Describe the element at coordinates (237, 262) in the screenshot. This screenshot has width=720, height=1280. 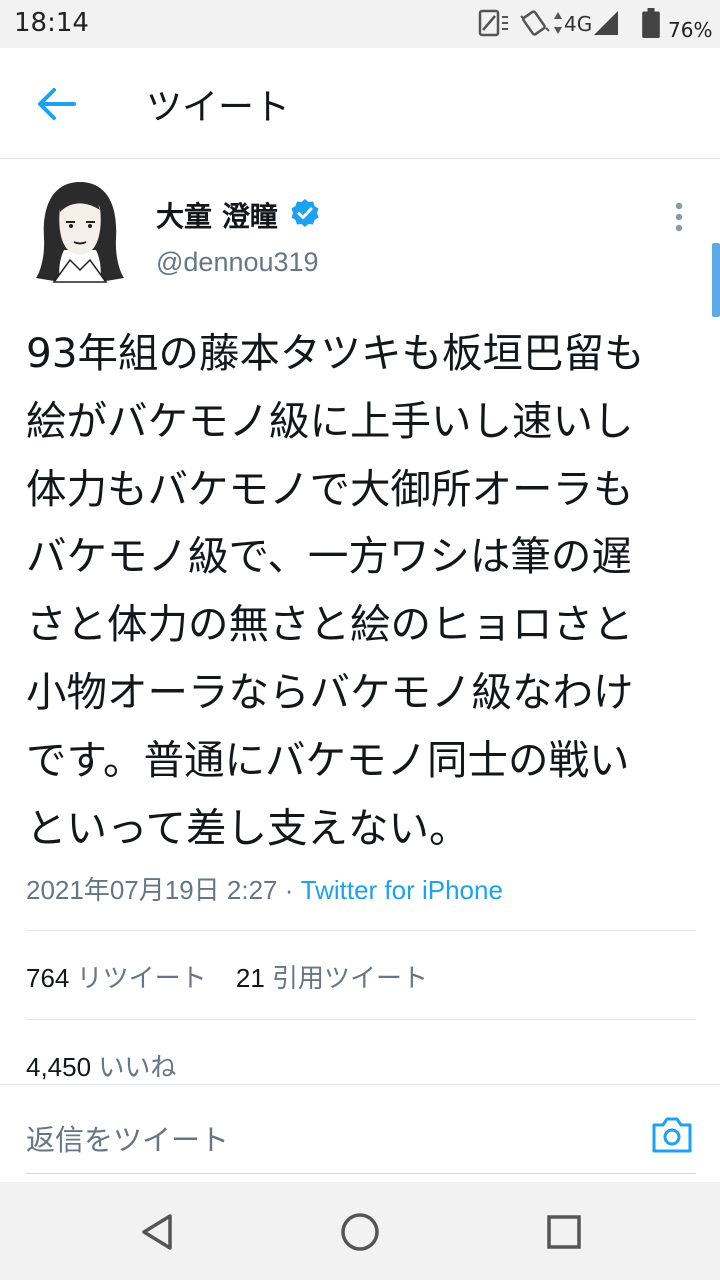
I see `user-handle: @dennou319` at that location.